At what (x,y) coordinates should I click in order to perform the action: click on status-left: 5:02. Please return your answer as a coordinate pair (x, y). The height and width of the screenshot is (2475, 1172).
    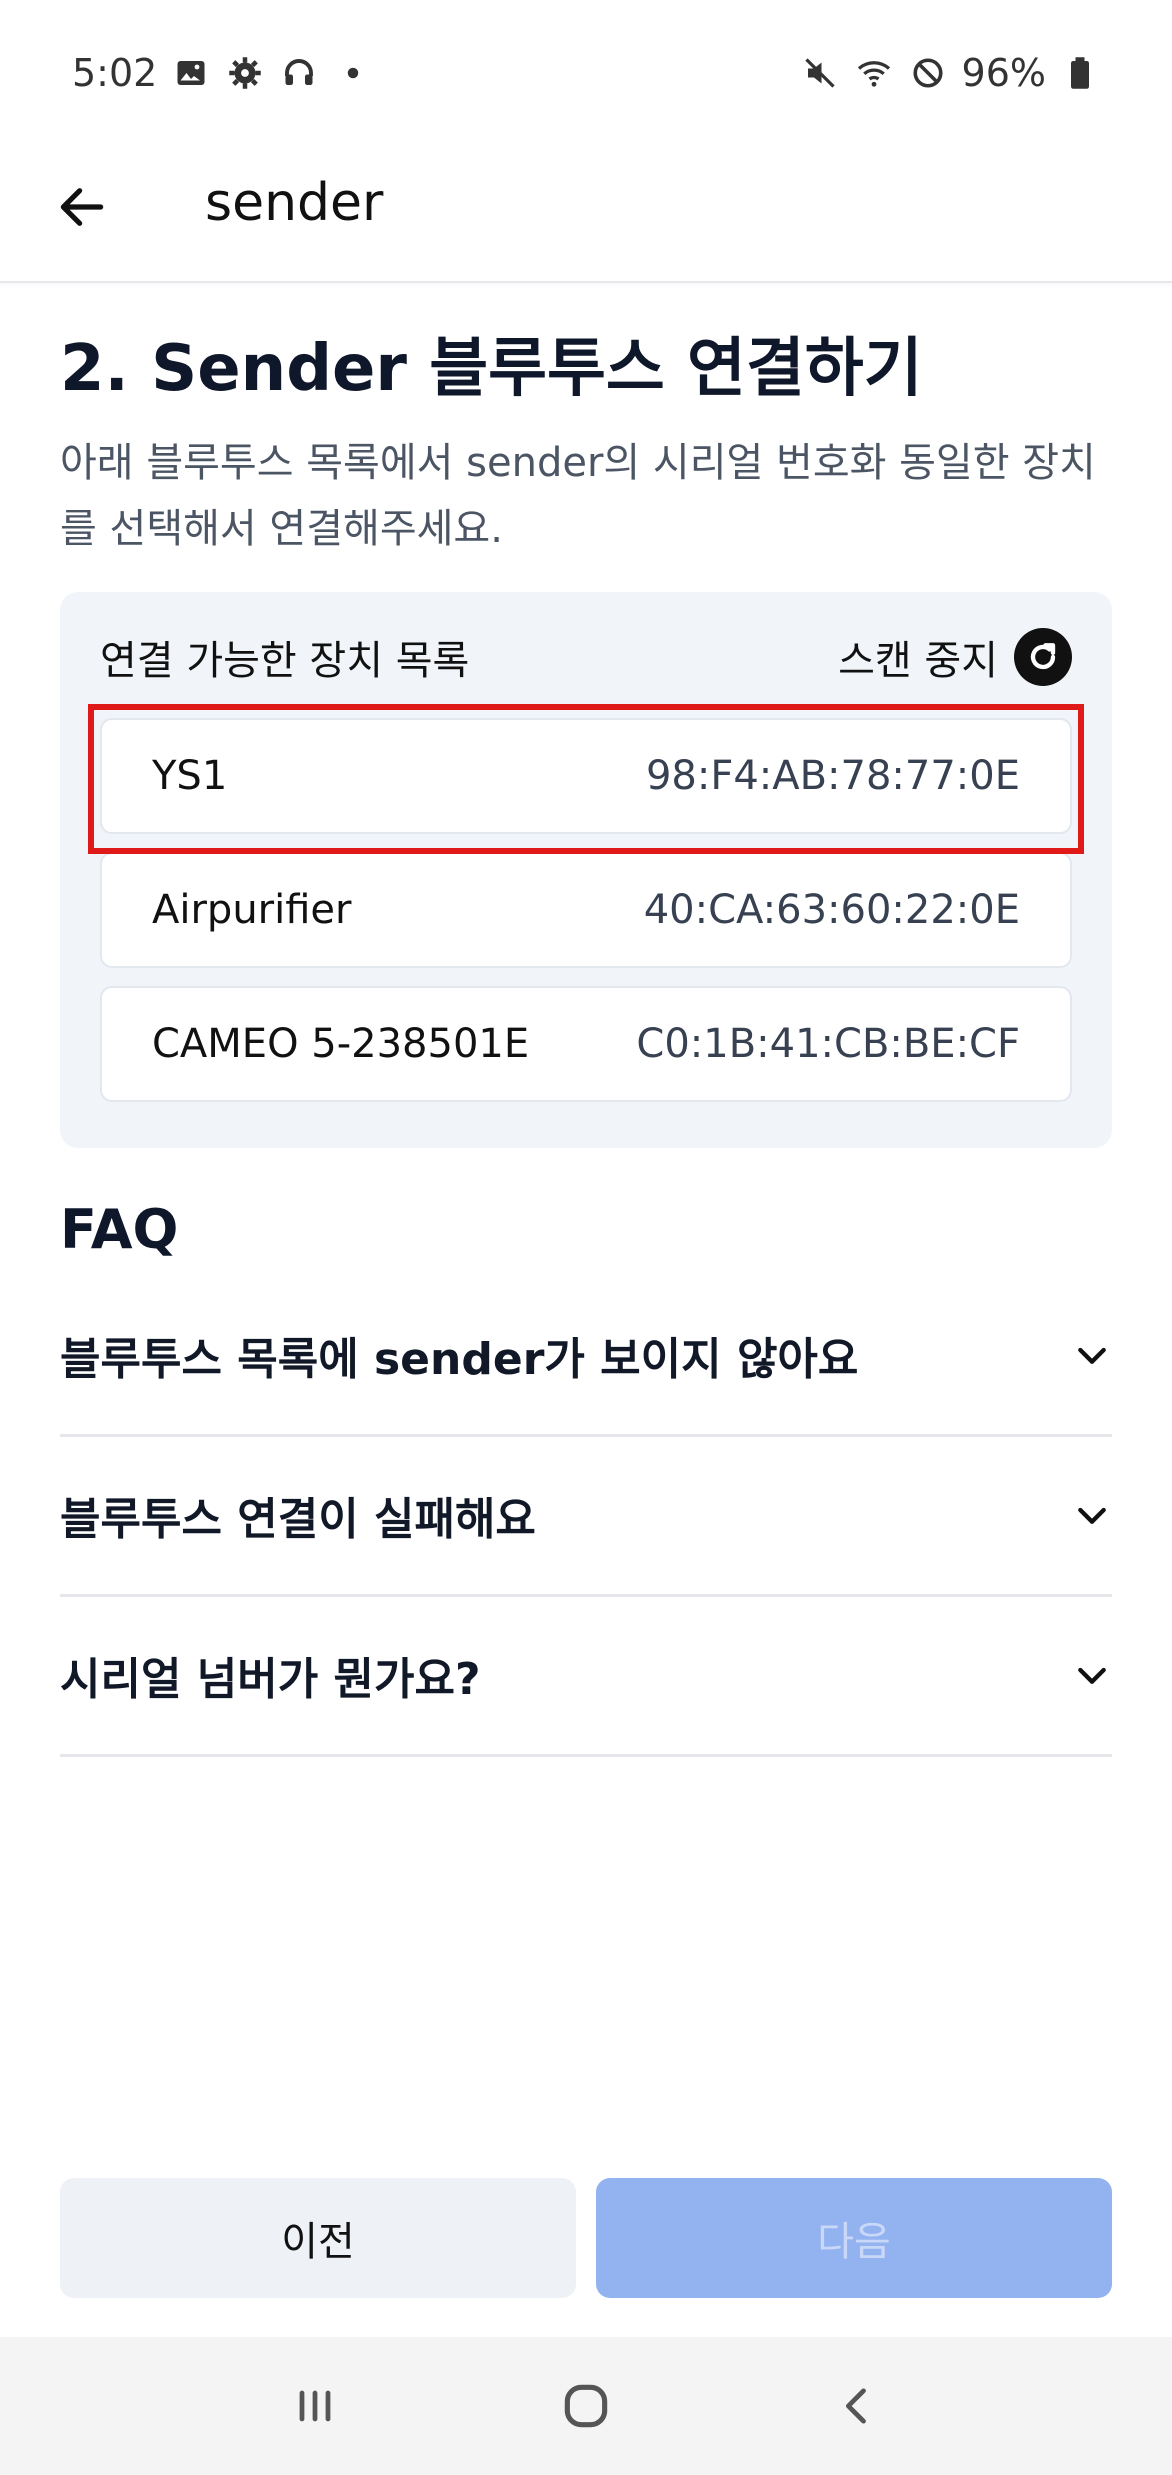
    Looking at the image, I should click on (222, 73).